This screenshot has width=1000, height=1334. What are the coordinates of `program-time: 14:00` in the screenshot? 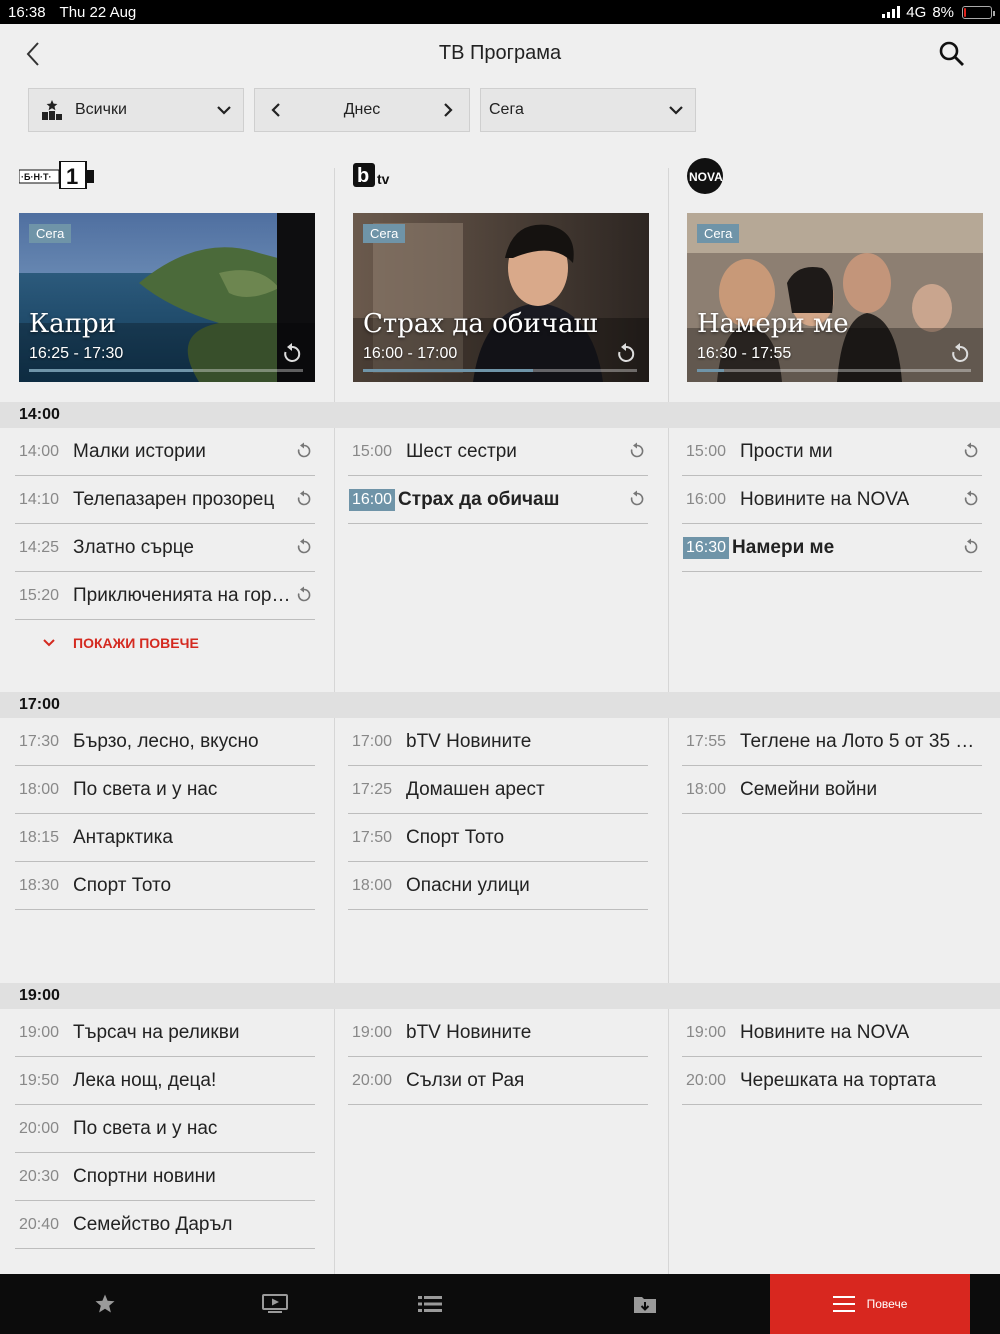 It's located at (39, 451).